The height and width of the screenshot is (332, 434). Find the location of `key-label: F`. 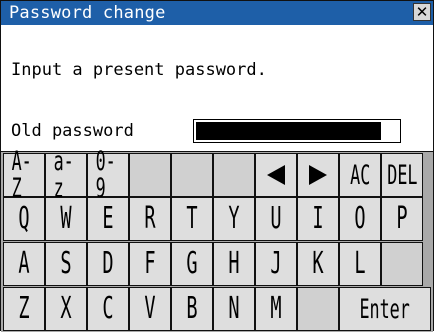

key-label: F is located at coordinates (150, 263).